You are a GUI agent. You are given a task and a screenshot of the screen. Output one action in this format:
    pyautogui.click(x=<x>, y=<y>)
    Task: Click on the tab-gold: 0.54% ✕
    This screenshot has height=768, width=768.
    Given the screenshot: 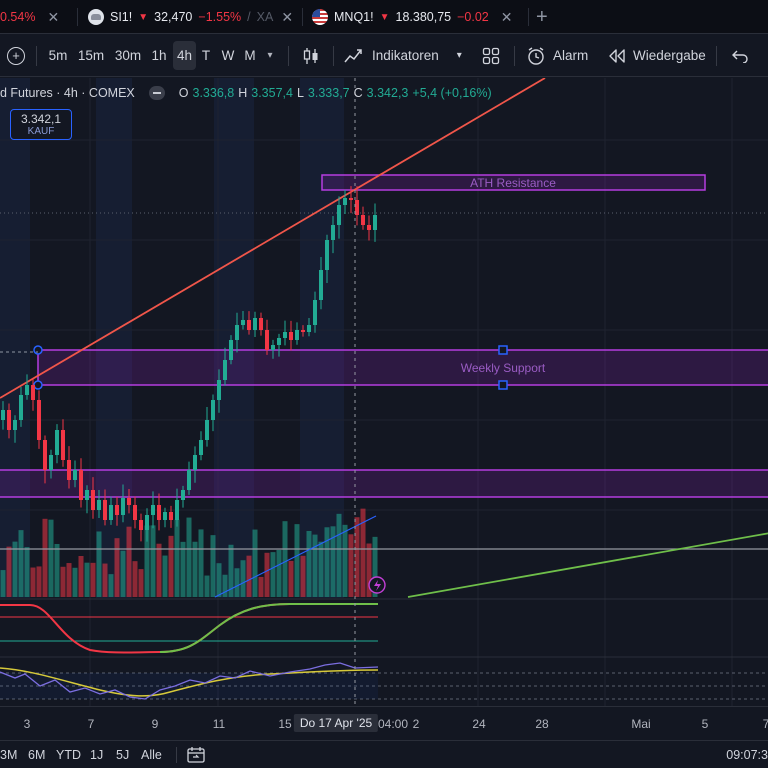 What is the action you would take?
    pyautogui.click(x=37, y=17)
    